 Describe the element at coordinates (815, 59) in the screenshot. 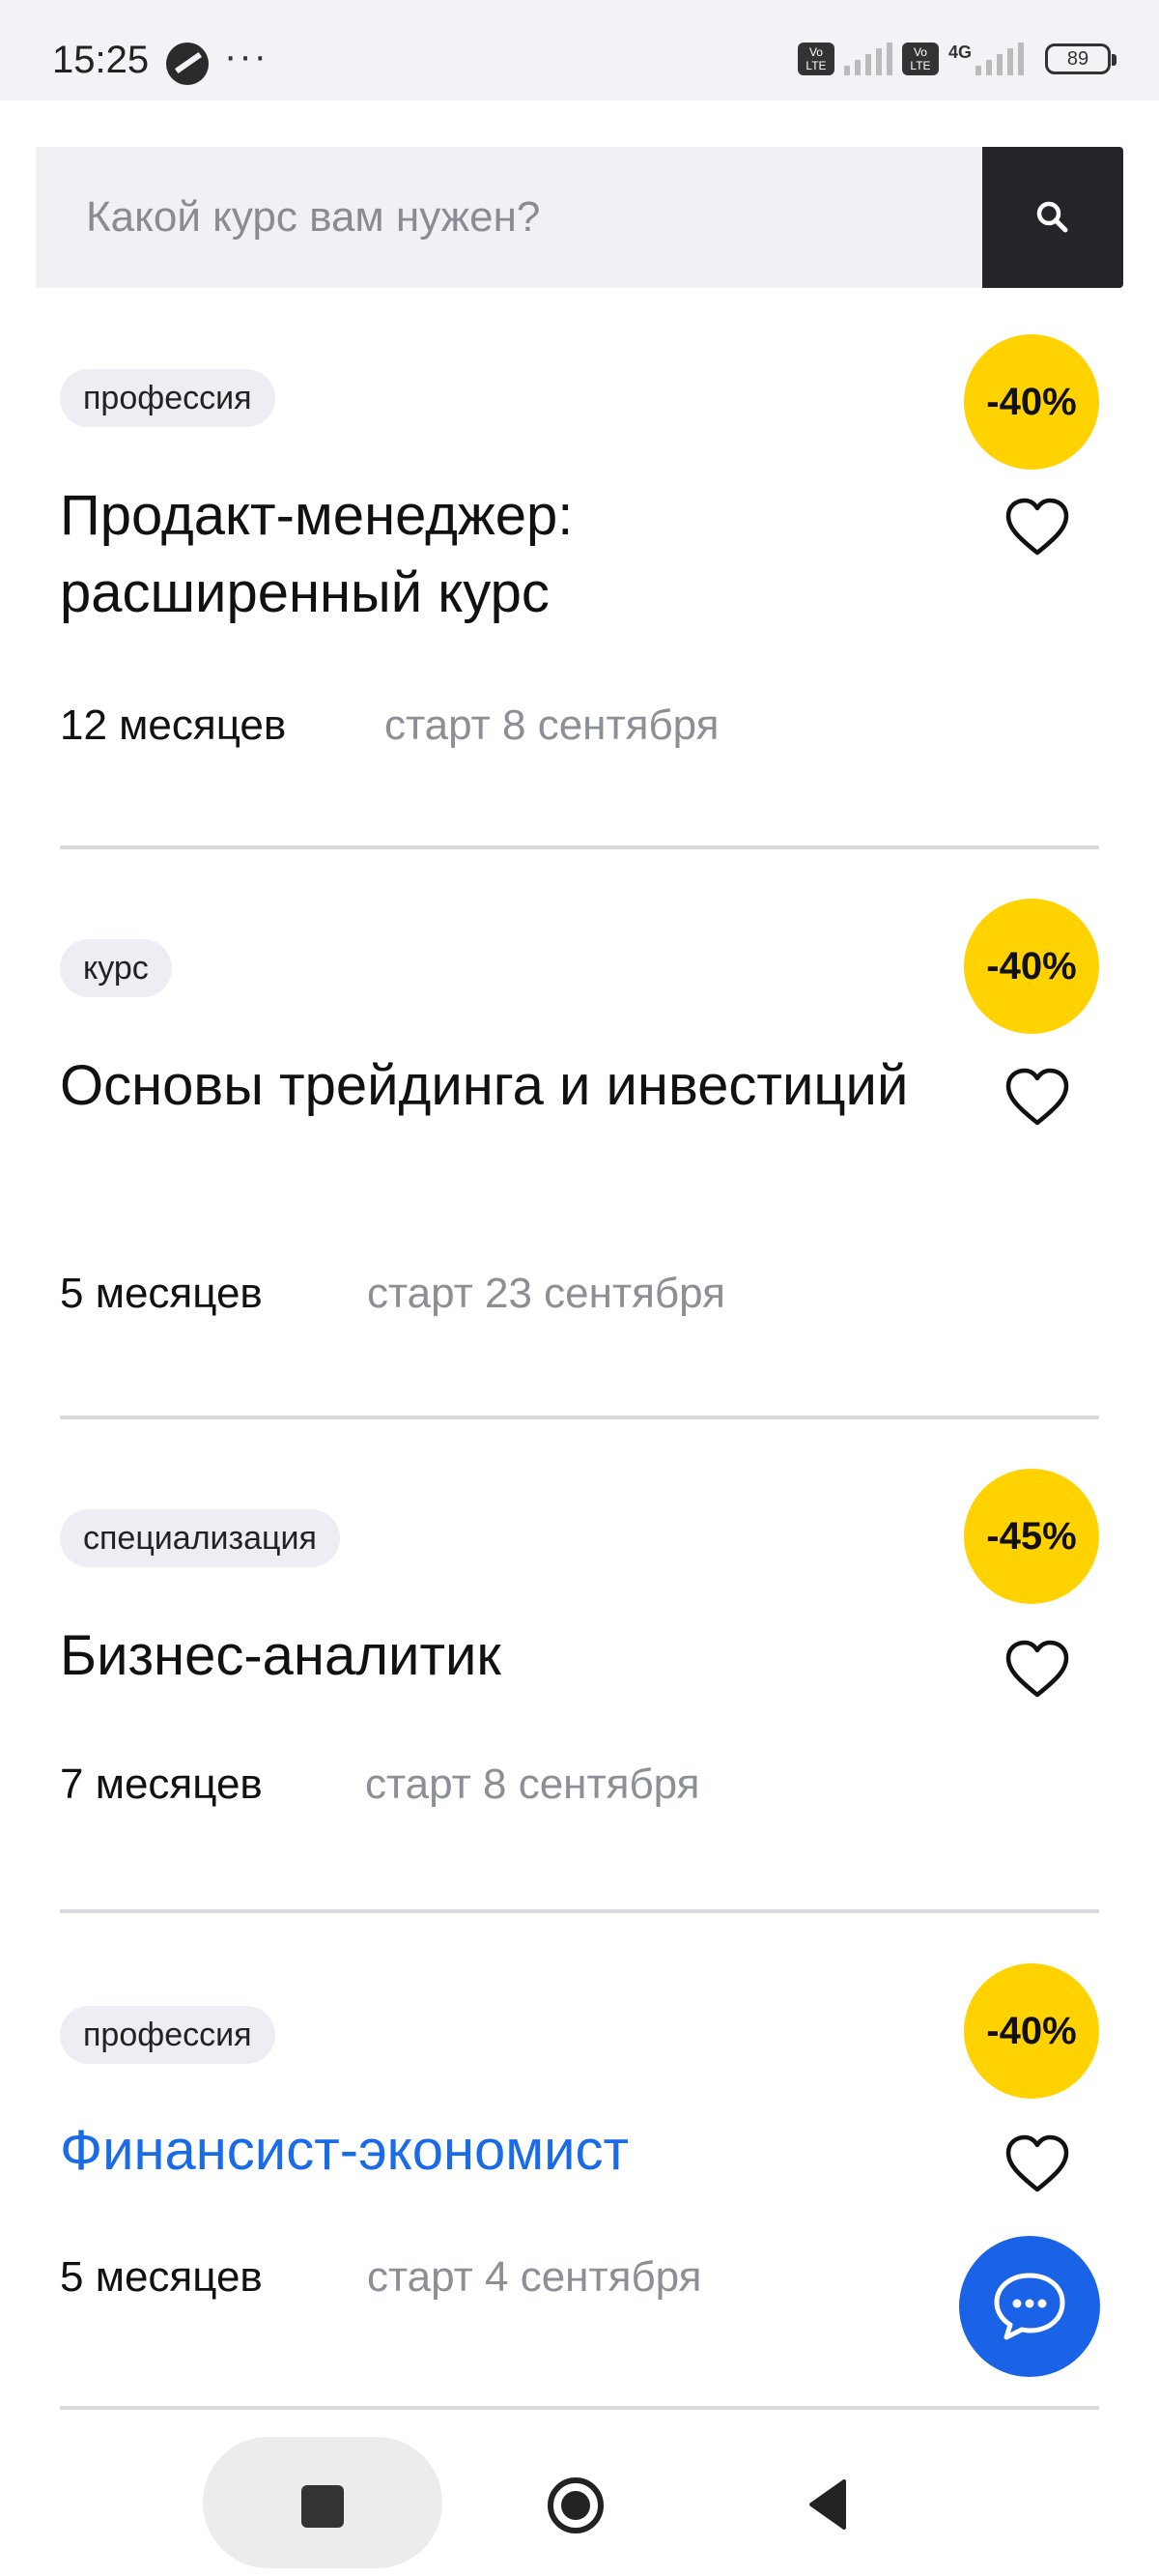

I see `volte-icon: Vo LTE` at that location.